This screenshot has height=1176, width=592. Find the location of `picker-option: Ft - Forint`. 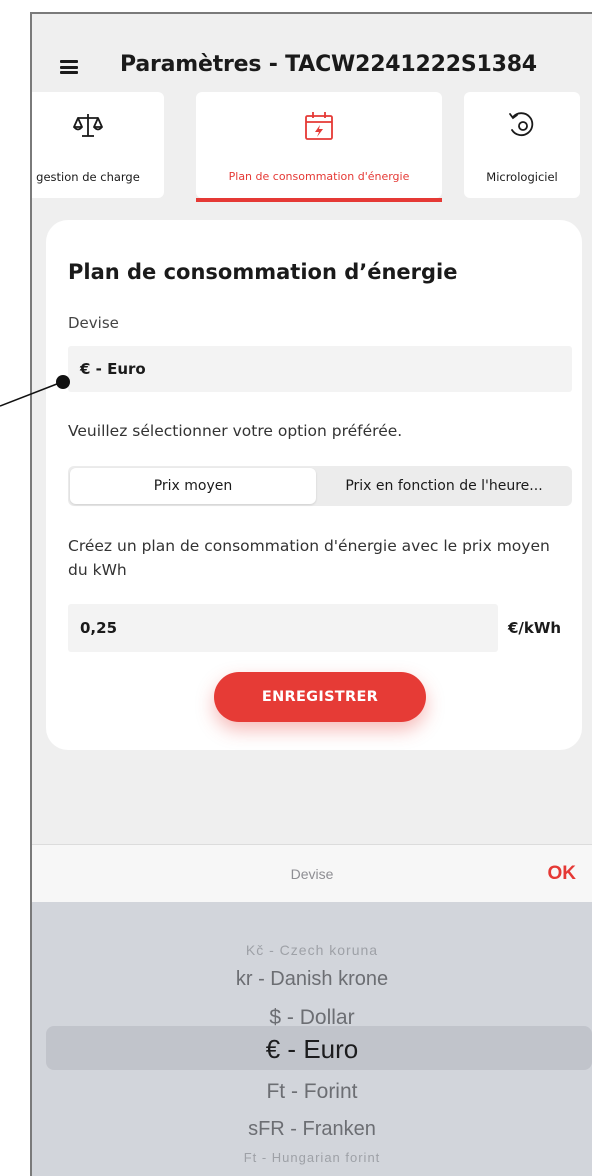

picker-option: Ft - Forint is located at coordinates (312, 1092).